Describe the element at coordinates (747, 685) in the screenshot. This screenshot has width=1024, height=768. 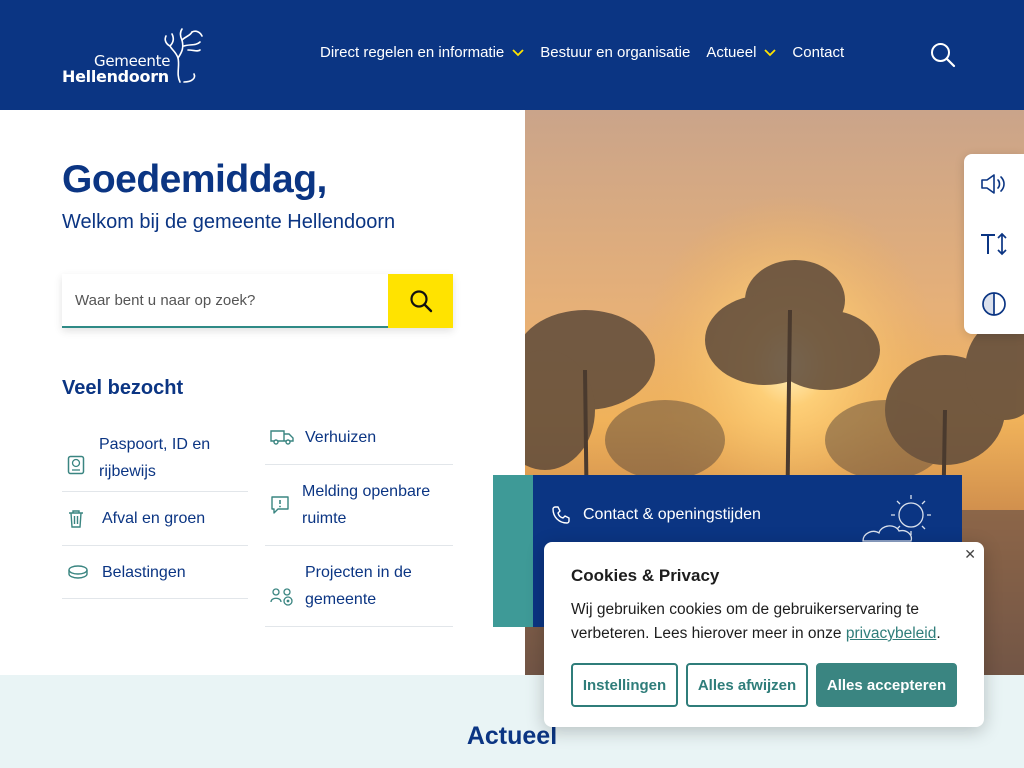
I see `reject-all-button: Alles afwijzen` at that location.